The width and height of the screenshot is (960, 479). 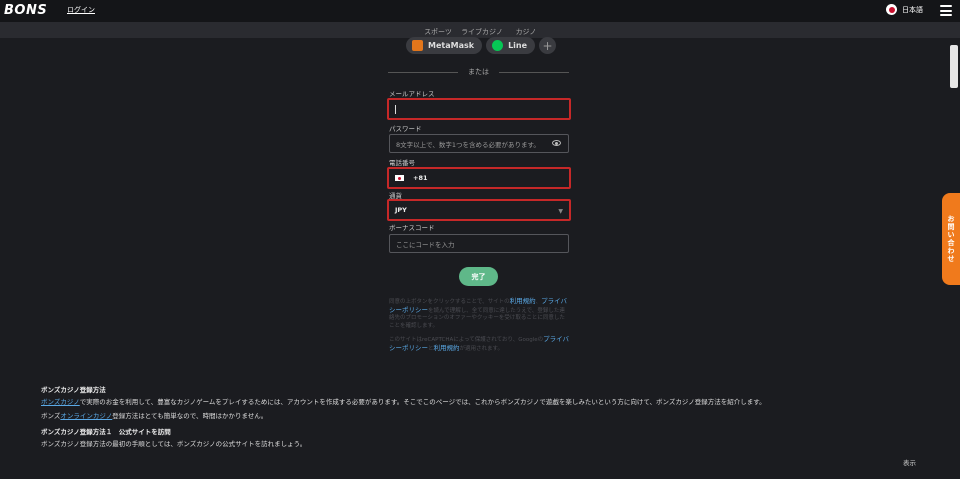 What do you see at coordinates (106, 432) in the screenshot?
I see `subsection-heading: ボンズカジノ登録方法１ 公式サイトを訪問` at bounding box center [106, 432].